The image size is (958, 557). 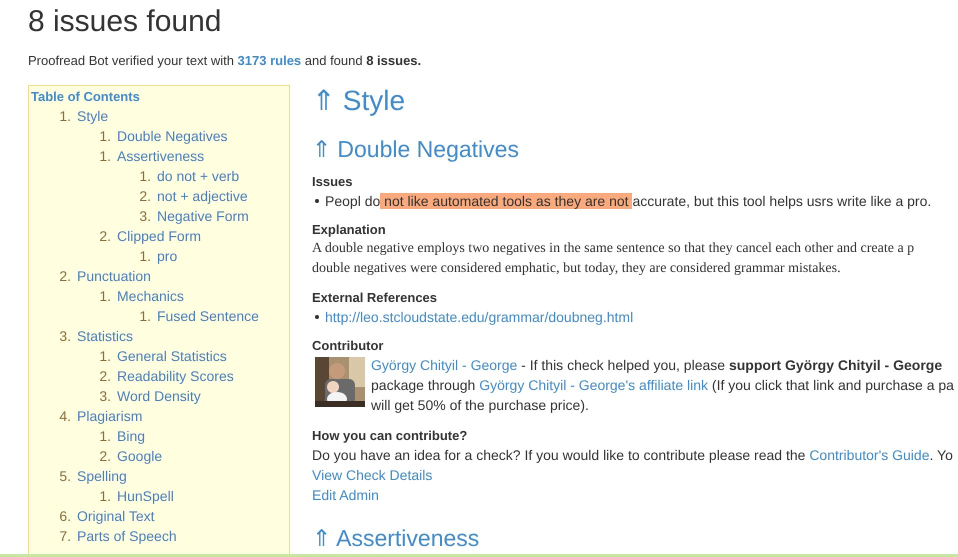 I want to click on contributor-link: György Chityil - George's affiliate link, so click(x=593, y=384).